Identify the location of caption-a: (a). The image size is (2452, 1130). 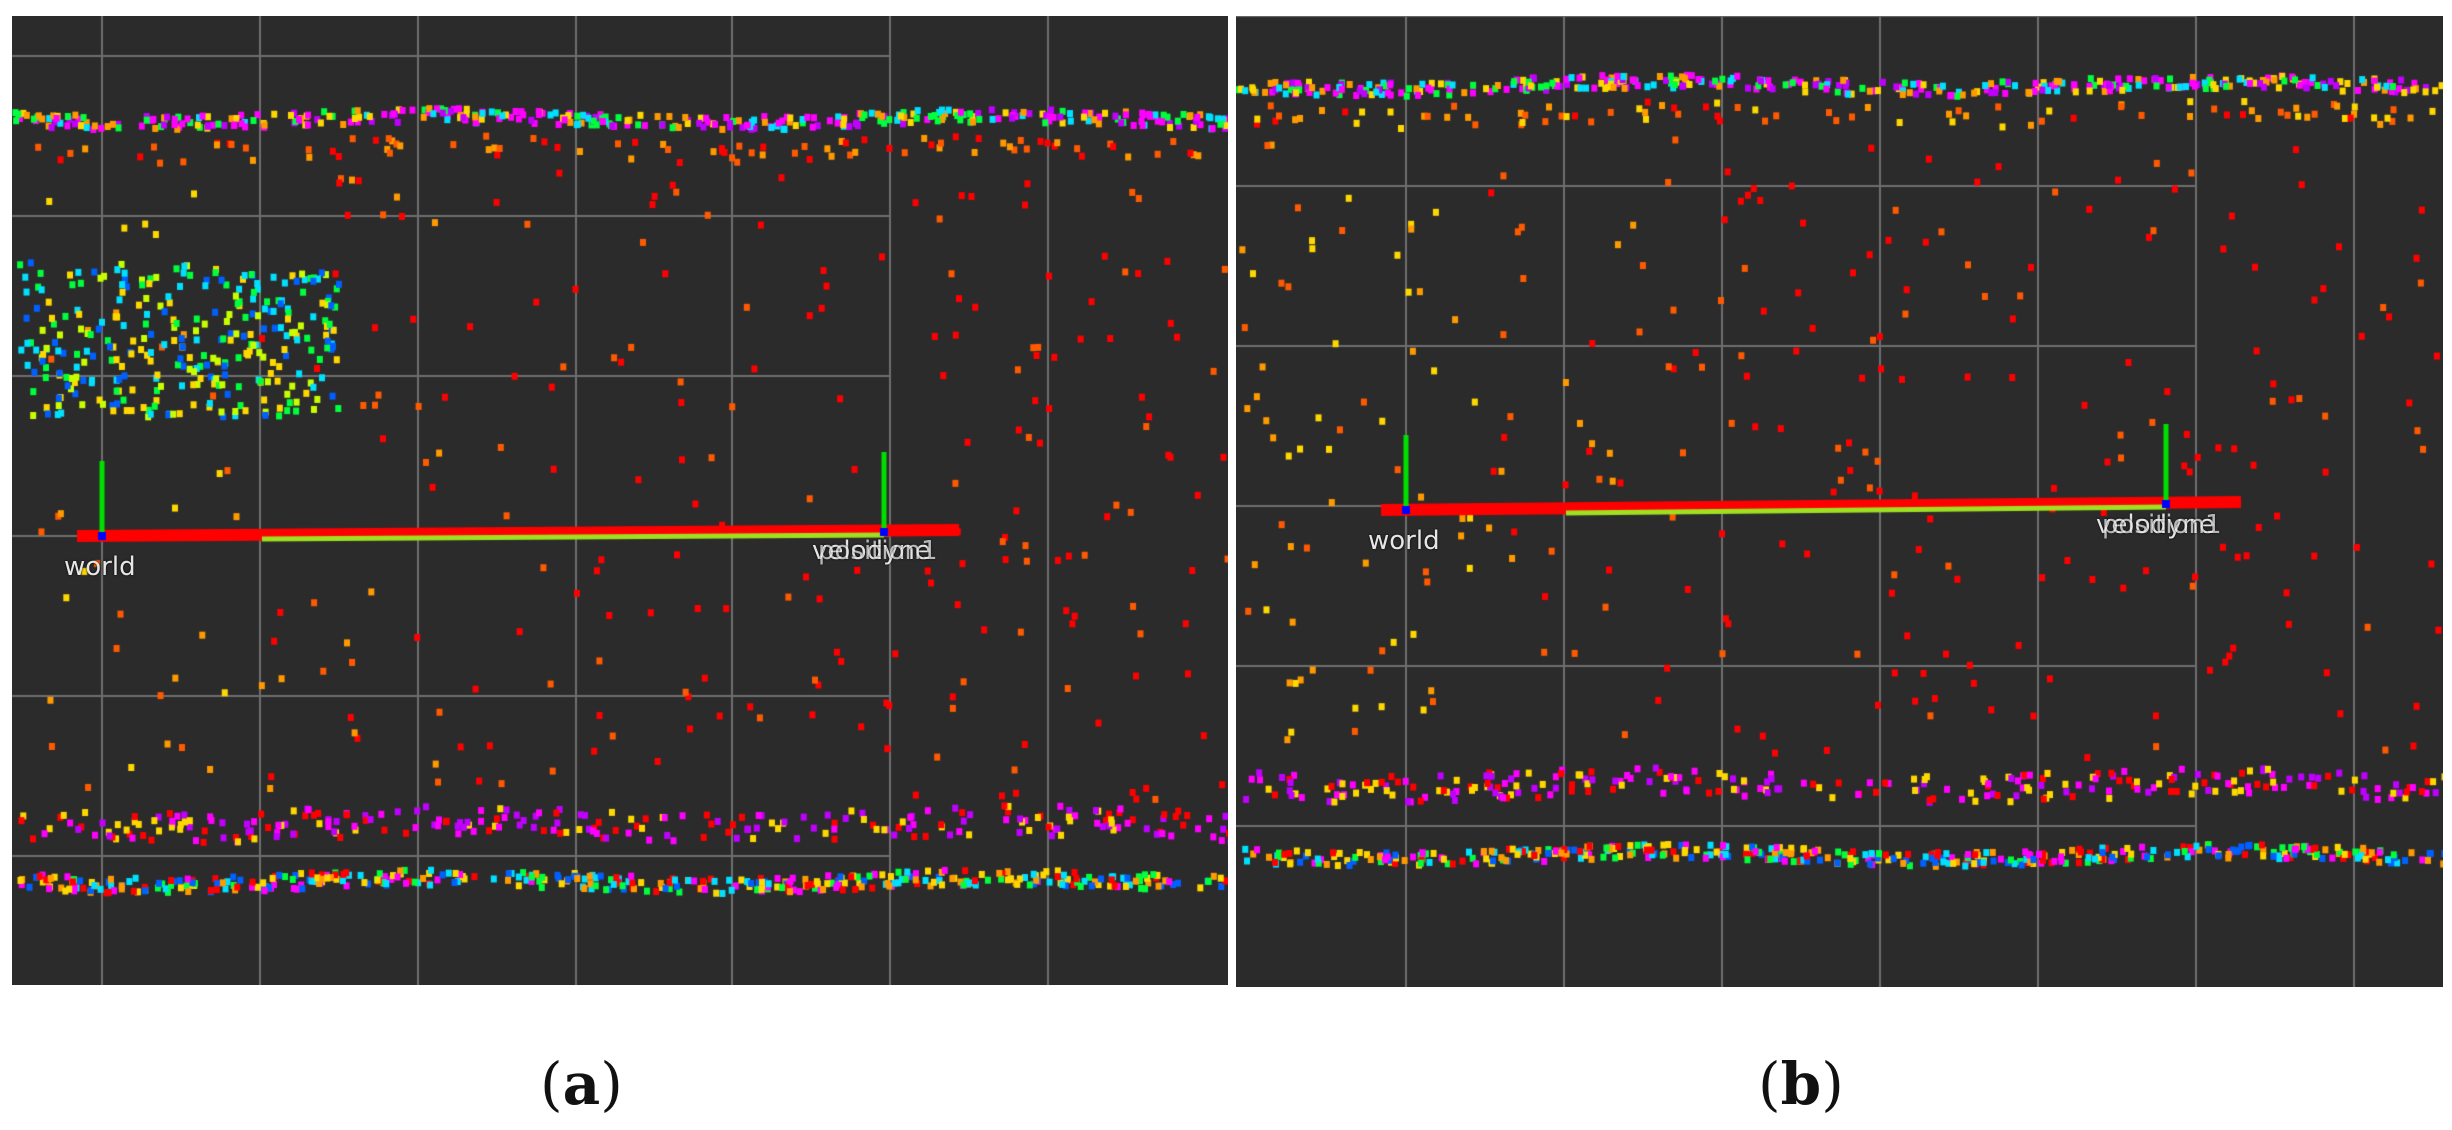
(581, 1084).